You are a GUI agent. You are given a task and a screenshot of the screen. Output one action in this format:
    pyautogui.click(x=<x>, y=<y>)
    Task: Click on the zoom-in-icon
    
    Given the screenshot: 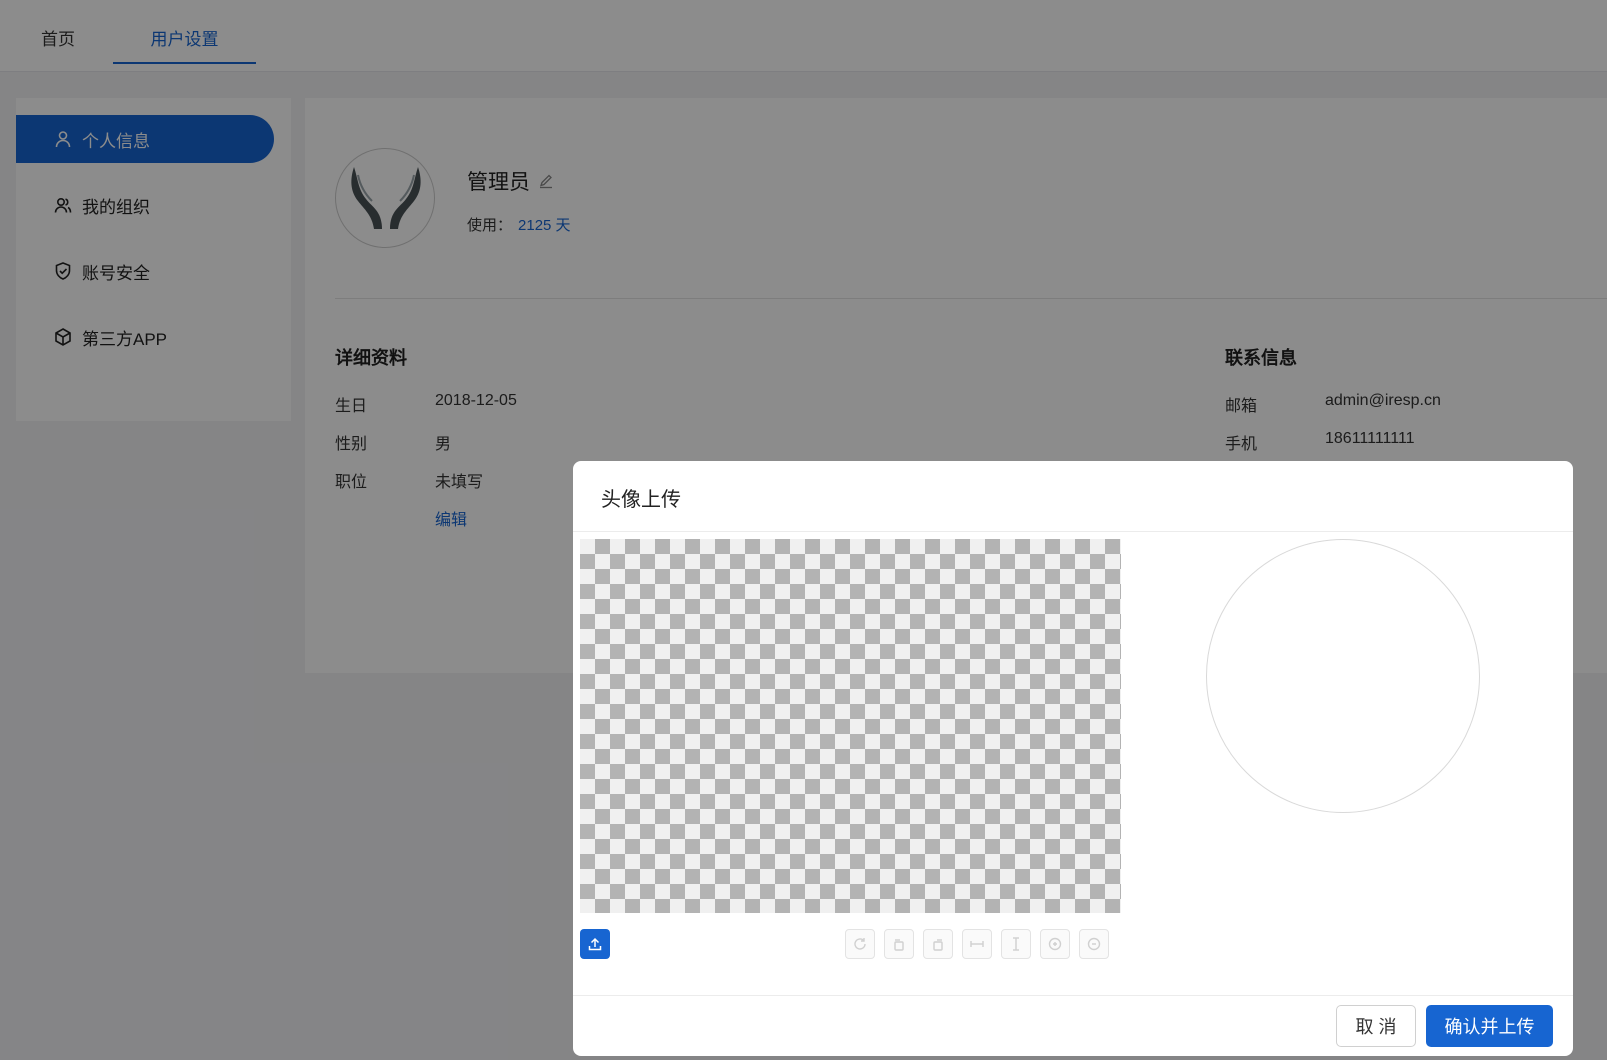 What is the action you would take?
    pyautogui.click(x=1055, y=944)
    